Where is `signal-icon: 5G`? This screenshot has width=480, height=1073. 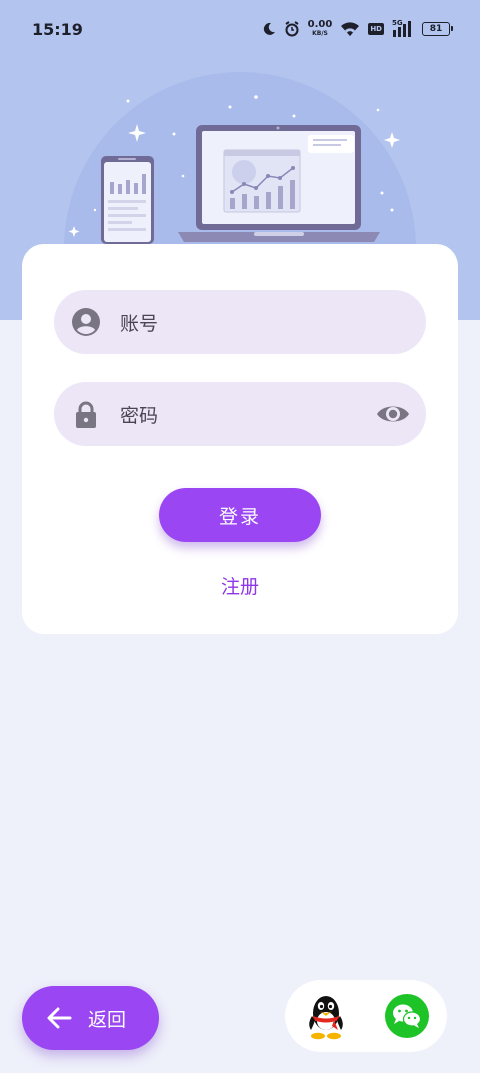
signal-icon: 5G is located at coordinates (403, 28).